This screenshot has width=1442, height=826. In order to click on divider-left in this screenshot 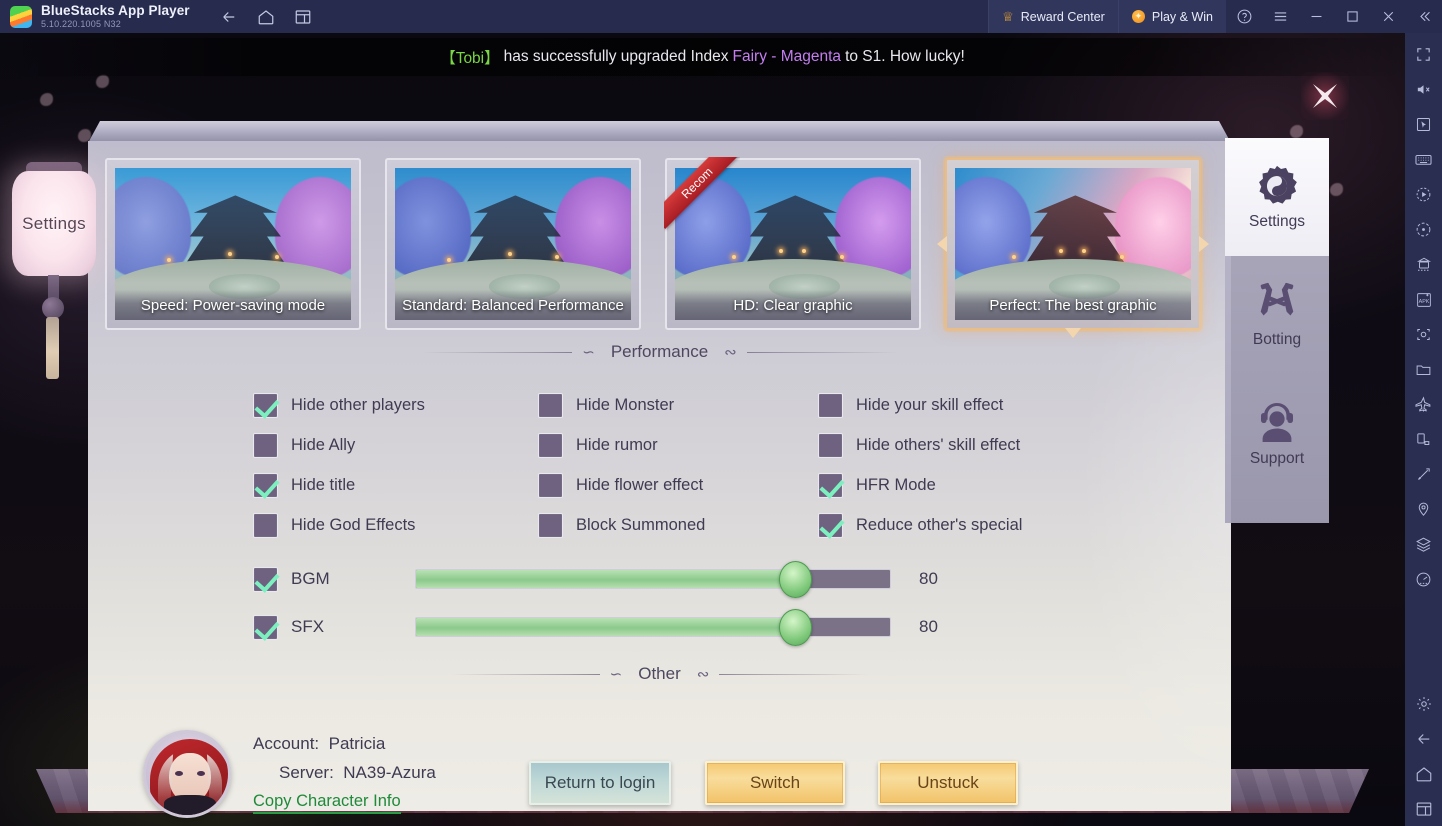, I will do `click(524, 674)`.